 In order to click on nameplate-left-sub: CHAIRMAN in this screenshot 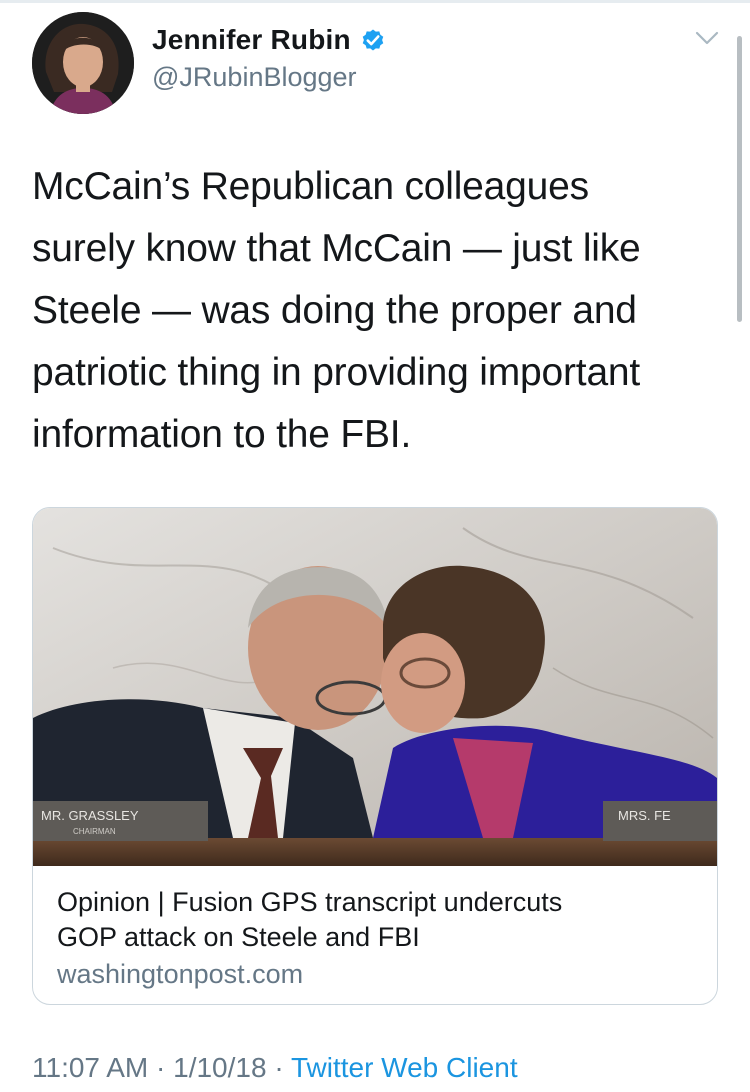, I will do `click(94, 831)`.